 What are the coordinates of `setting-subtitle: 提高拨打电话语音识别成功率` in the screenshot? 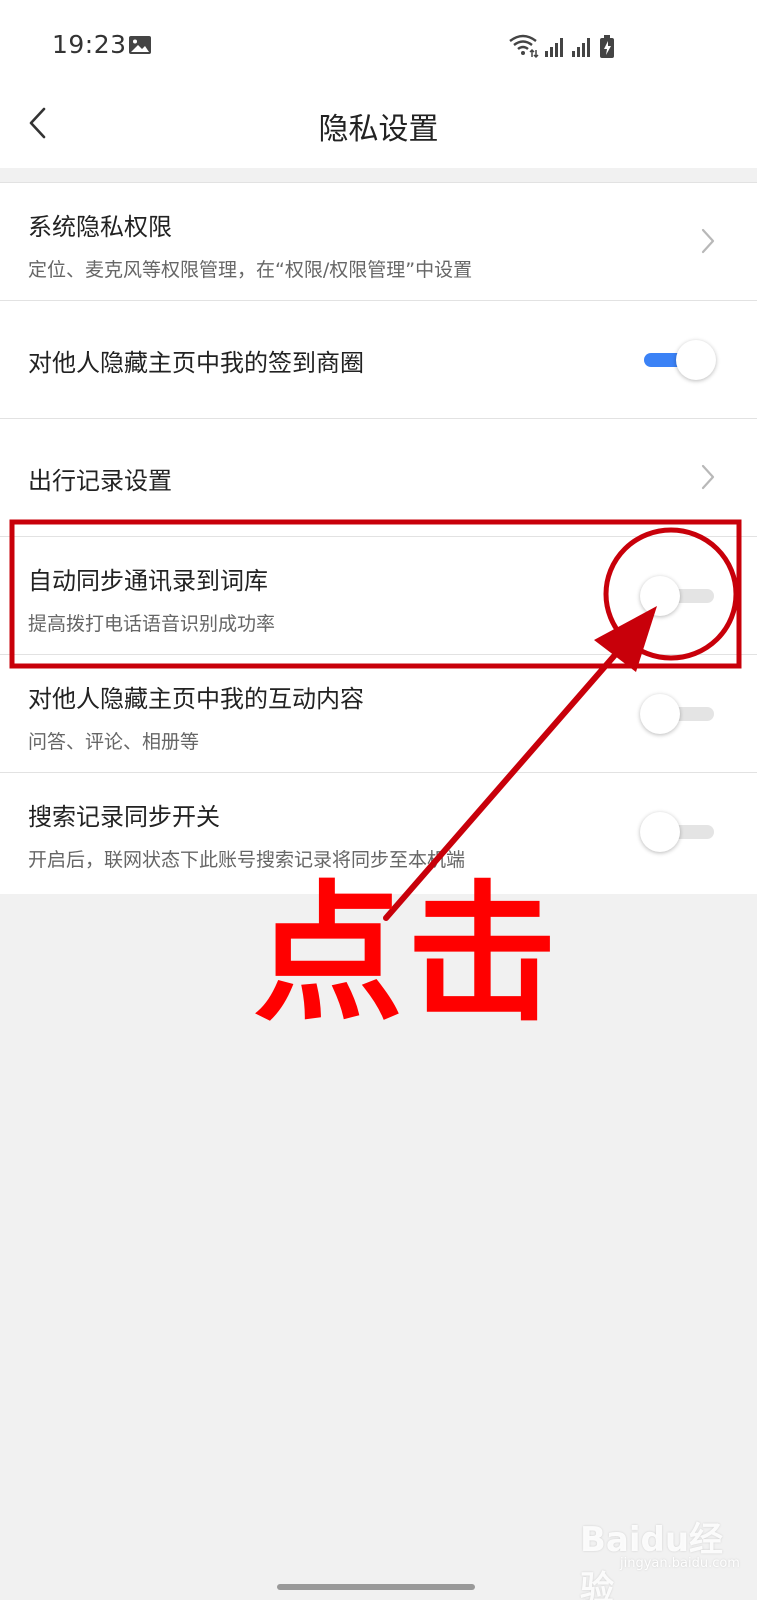 It's located at (152, 624).